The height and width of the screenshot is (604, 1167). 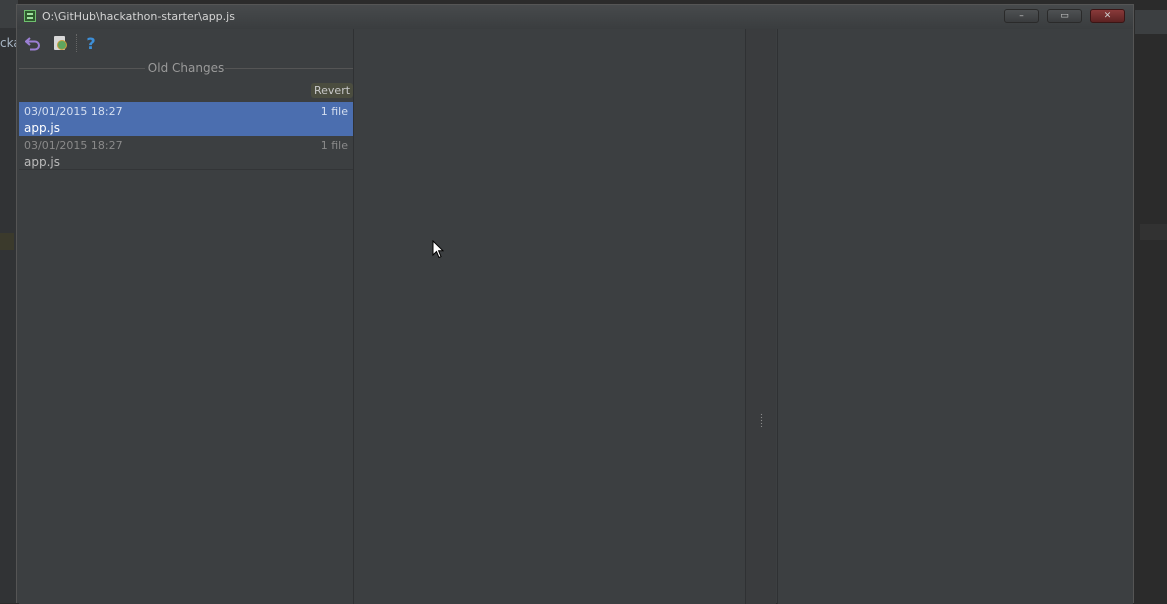 What do you see at coordinates (1153, 232) in the screenshot?
I see `background-ide-line-highlight` at bounding box center [1153, 232].